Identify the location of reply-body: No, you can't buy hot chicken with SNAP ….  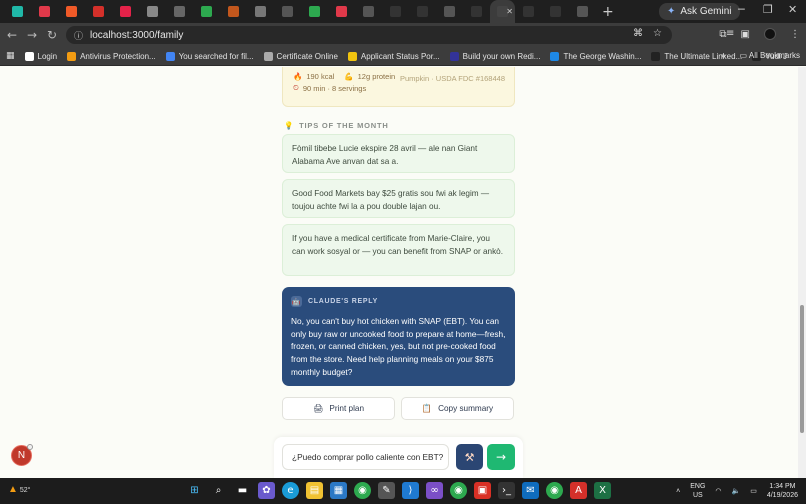
(398, 346).